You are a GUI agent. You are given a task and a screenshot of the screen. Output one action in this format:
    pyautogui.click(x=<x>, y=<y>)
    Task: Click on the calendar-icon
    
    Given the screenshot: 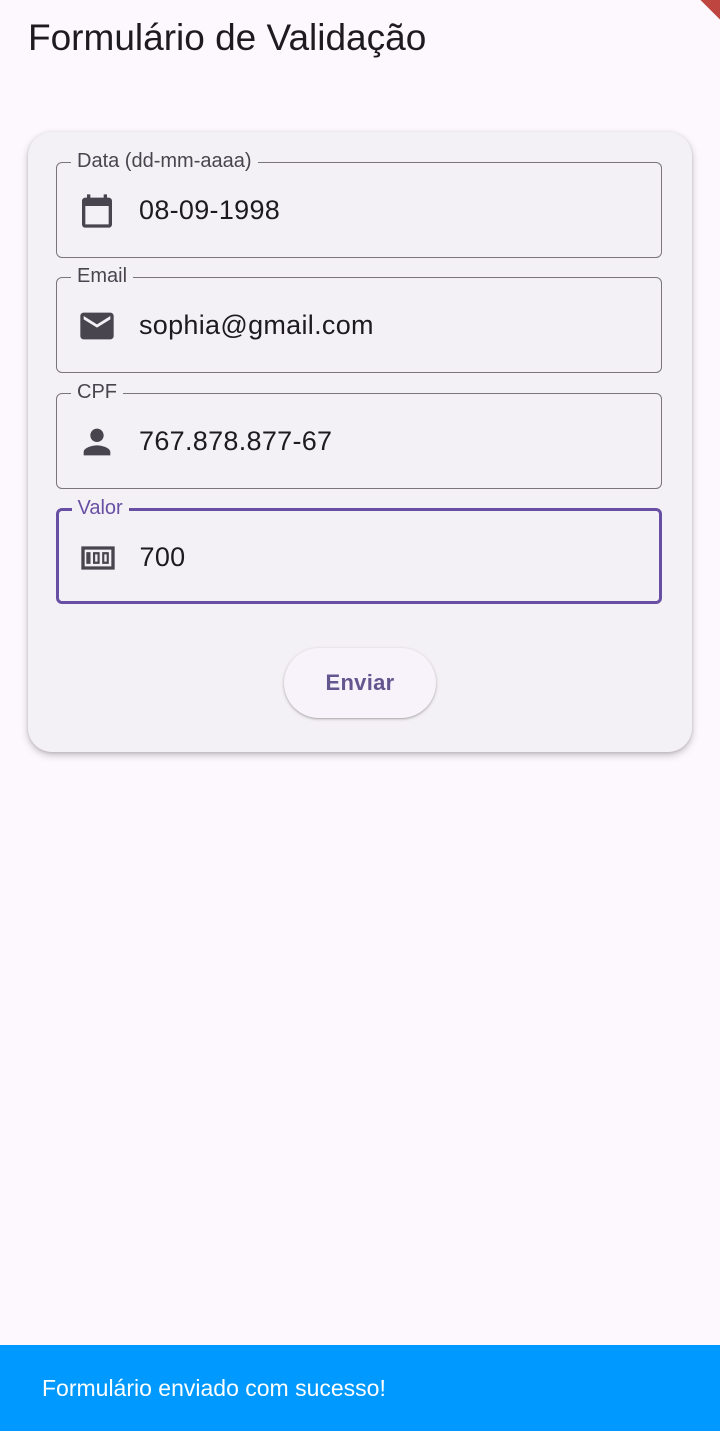 What is the action you would take?
    pyautogui.click(x=97, y=211)
    